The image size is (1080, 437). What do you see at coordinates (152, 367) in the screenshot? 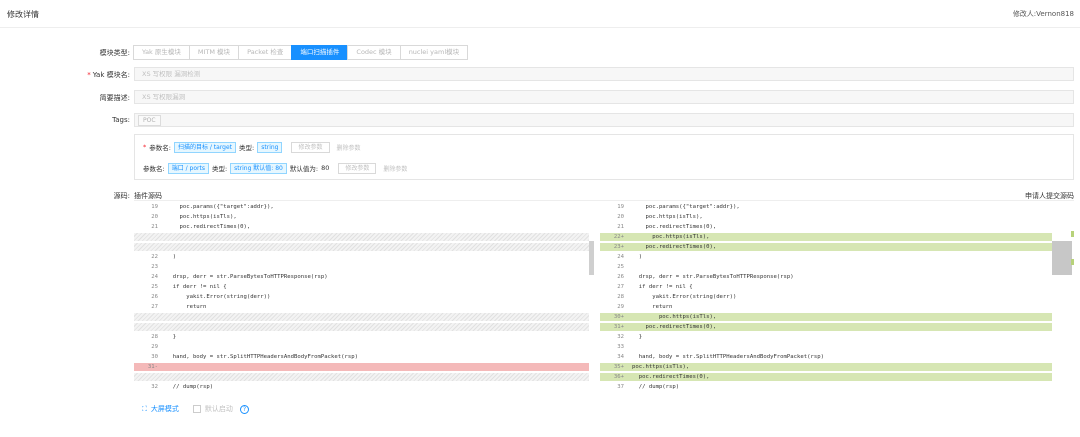
I see `line-number: 31-` at bounding box center [152, 367].